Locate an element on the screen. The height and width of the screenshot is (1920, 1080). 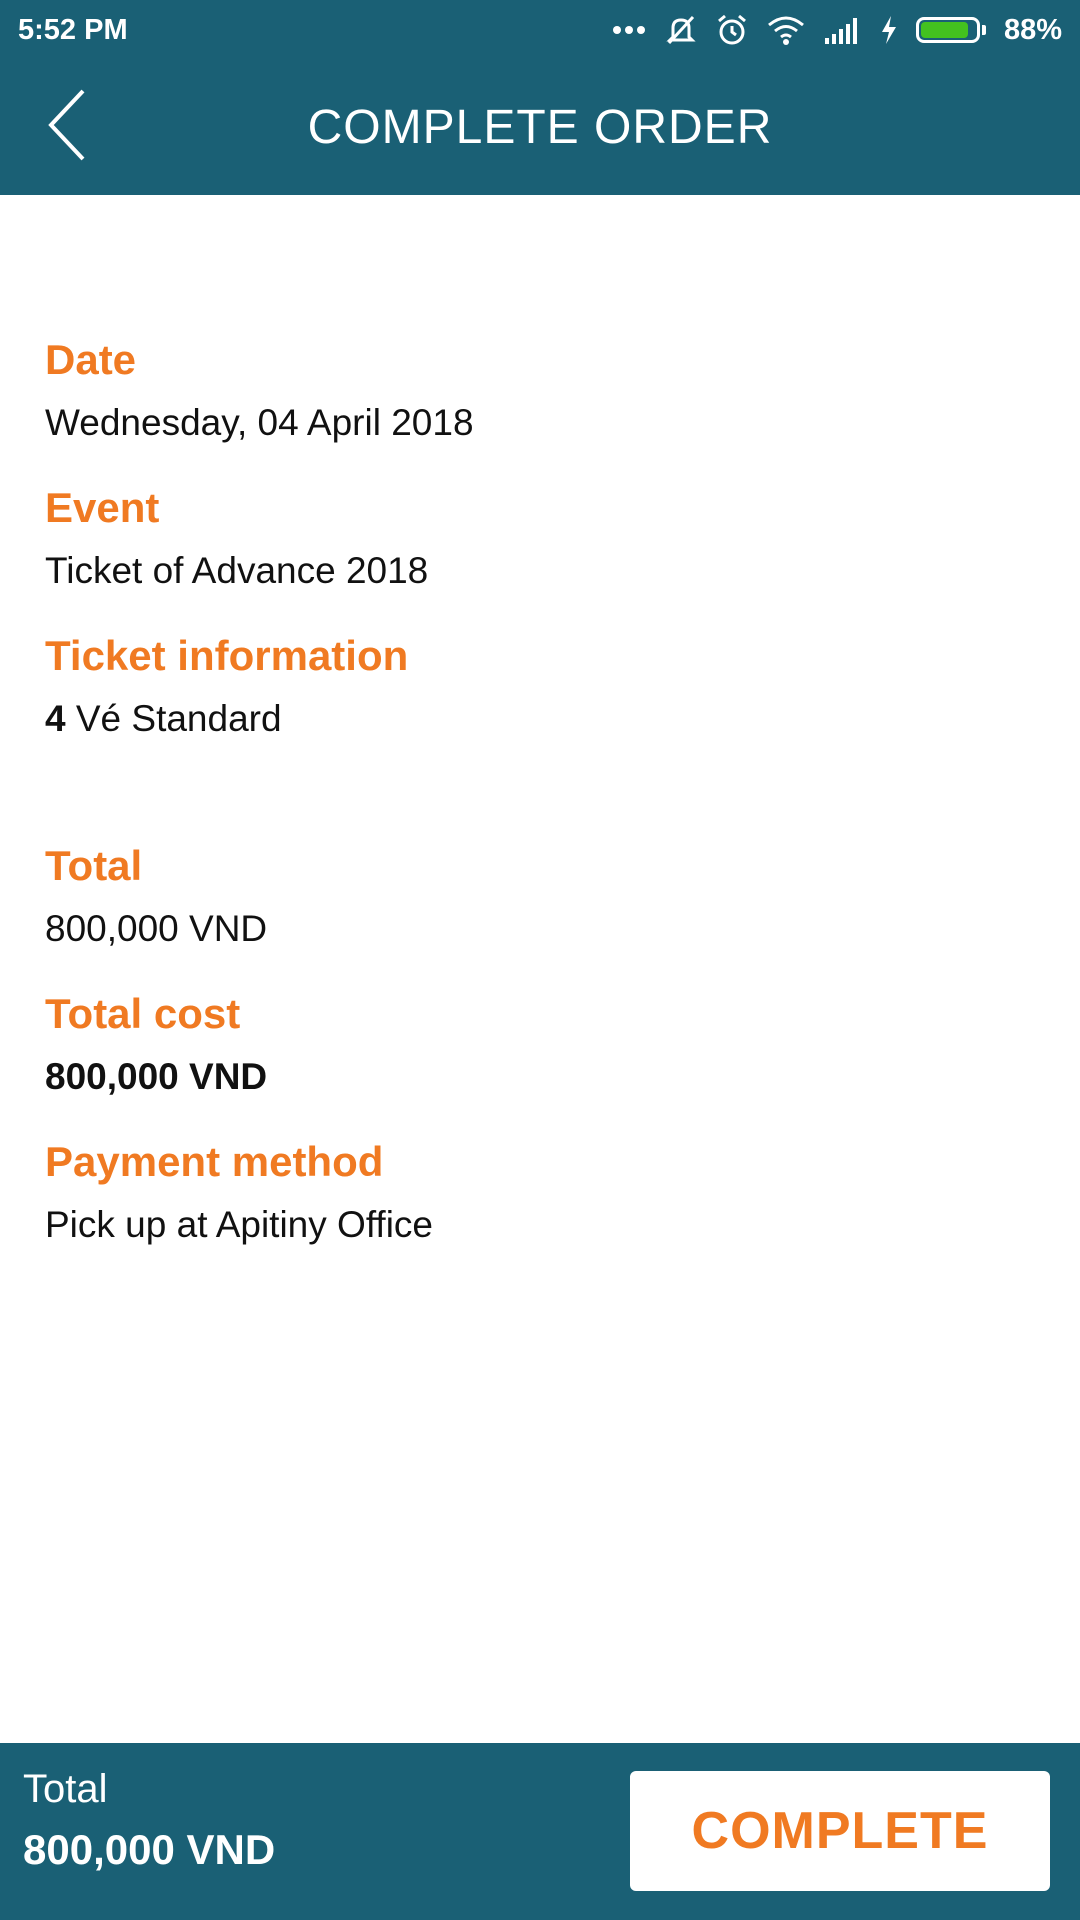
complete-button: COMPLETE is located at coordinates (840, 1831).